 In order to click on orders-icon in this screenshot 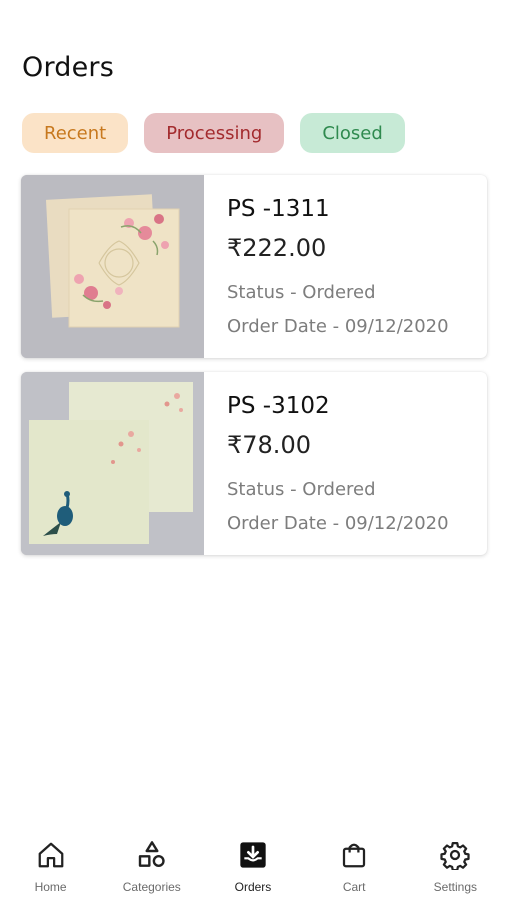, I will do `click(253, 855)`.